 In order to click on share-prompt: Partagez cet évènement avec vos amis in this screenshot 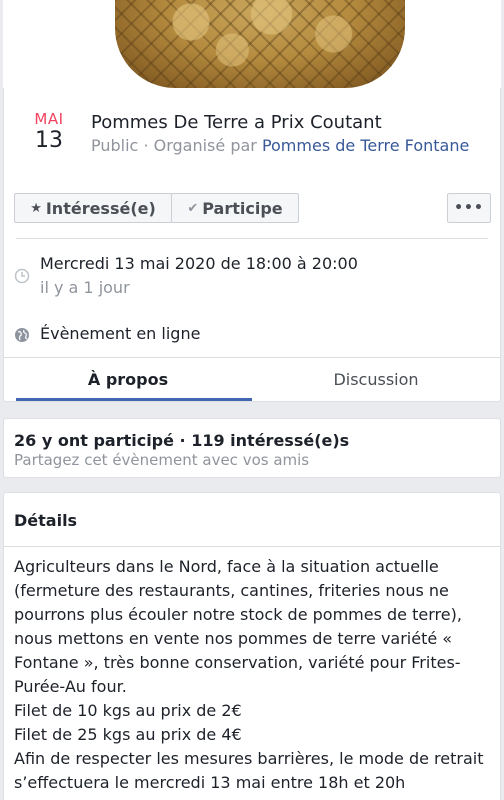, I will do `click(161, 460)`.